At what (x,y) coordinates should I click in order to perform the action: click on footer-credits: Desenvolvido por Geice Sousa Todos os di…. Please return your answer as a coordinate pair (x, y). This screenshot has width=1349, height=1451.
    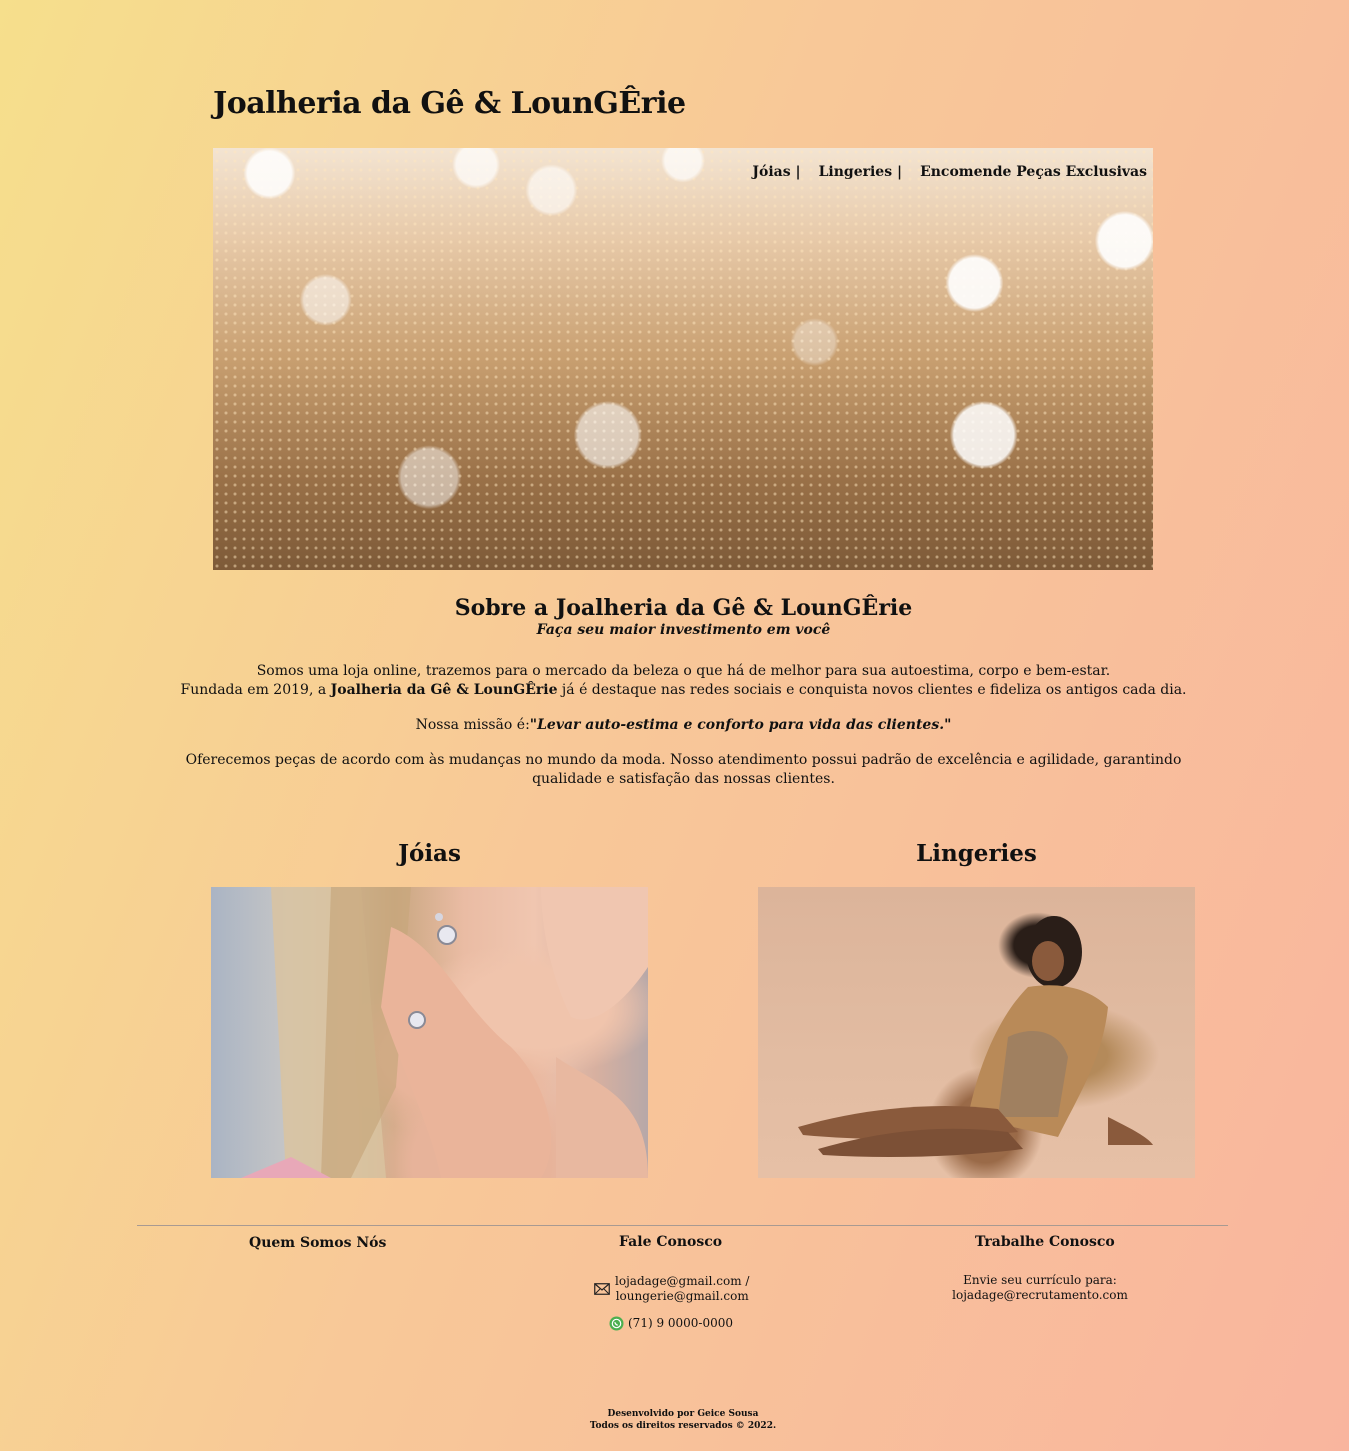
    Looking at the image, I should click on (683, 1420).